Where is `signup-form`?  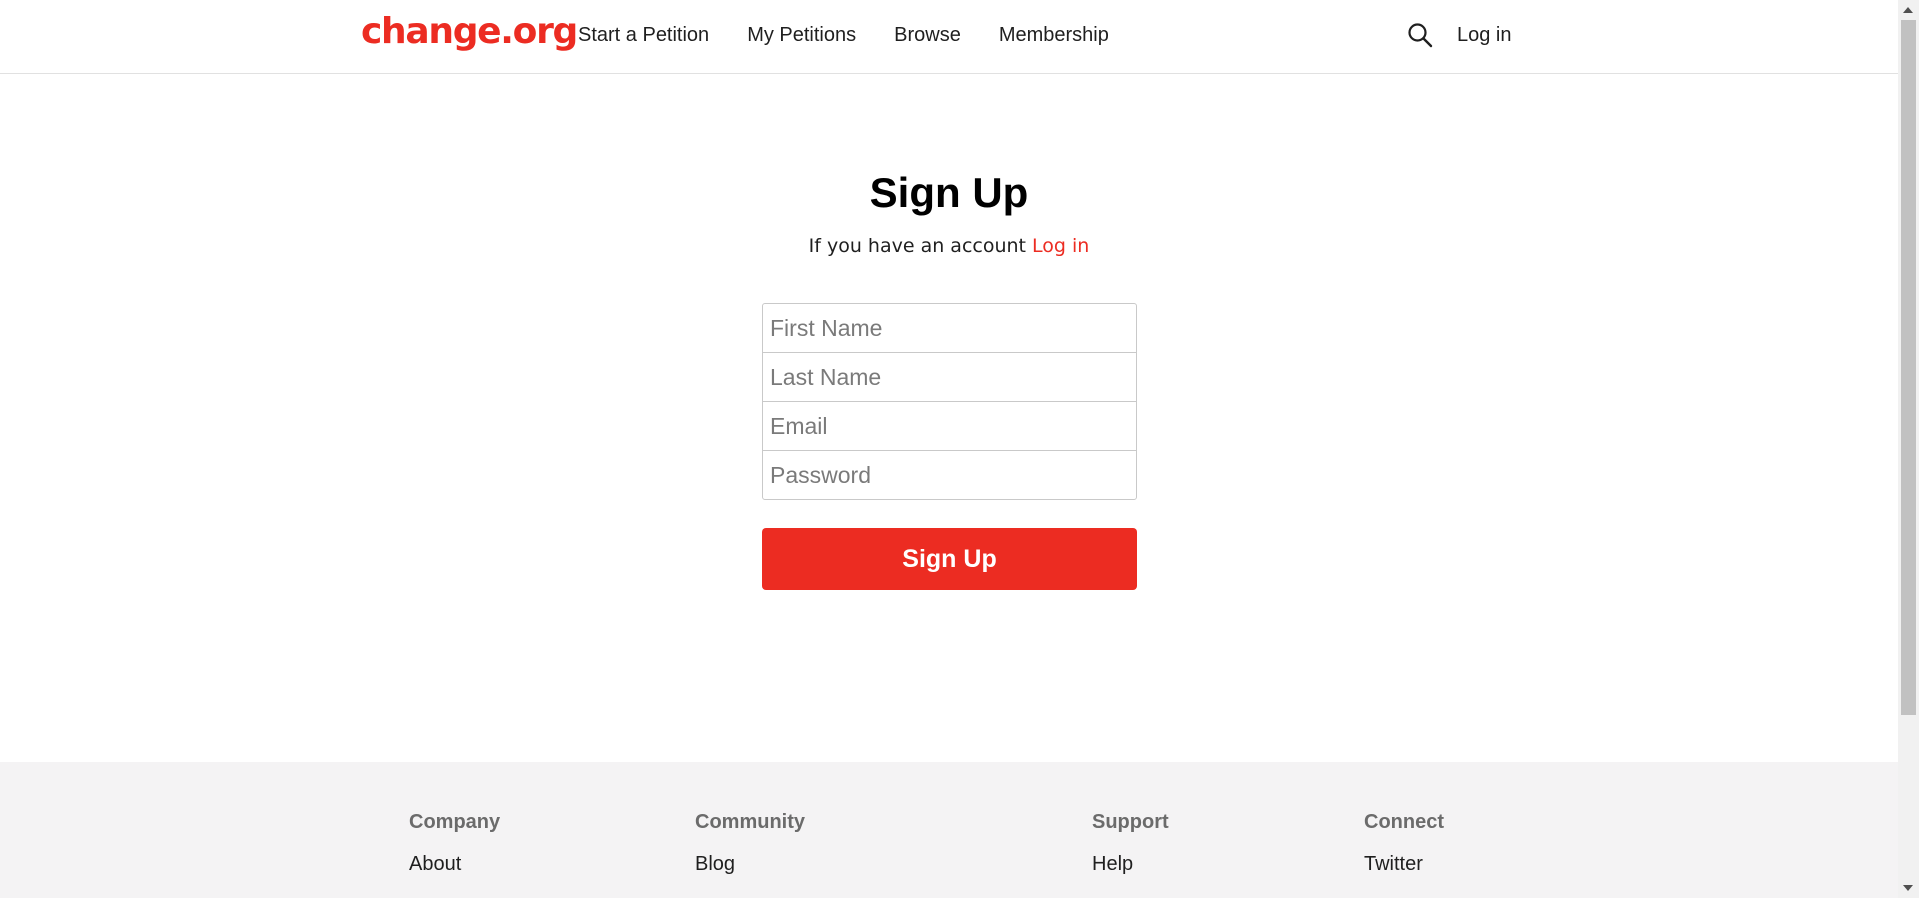
signup-form is located at coordinates (949, 401).